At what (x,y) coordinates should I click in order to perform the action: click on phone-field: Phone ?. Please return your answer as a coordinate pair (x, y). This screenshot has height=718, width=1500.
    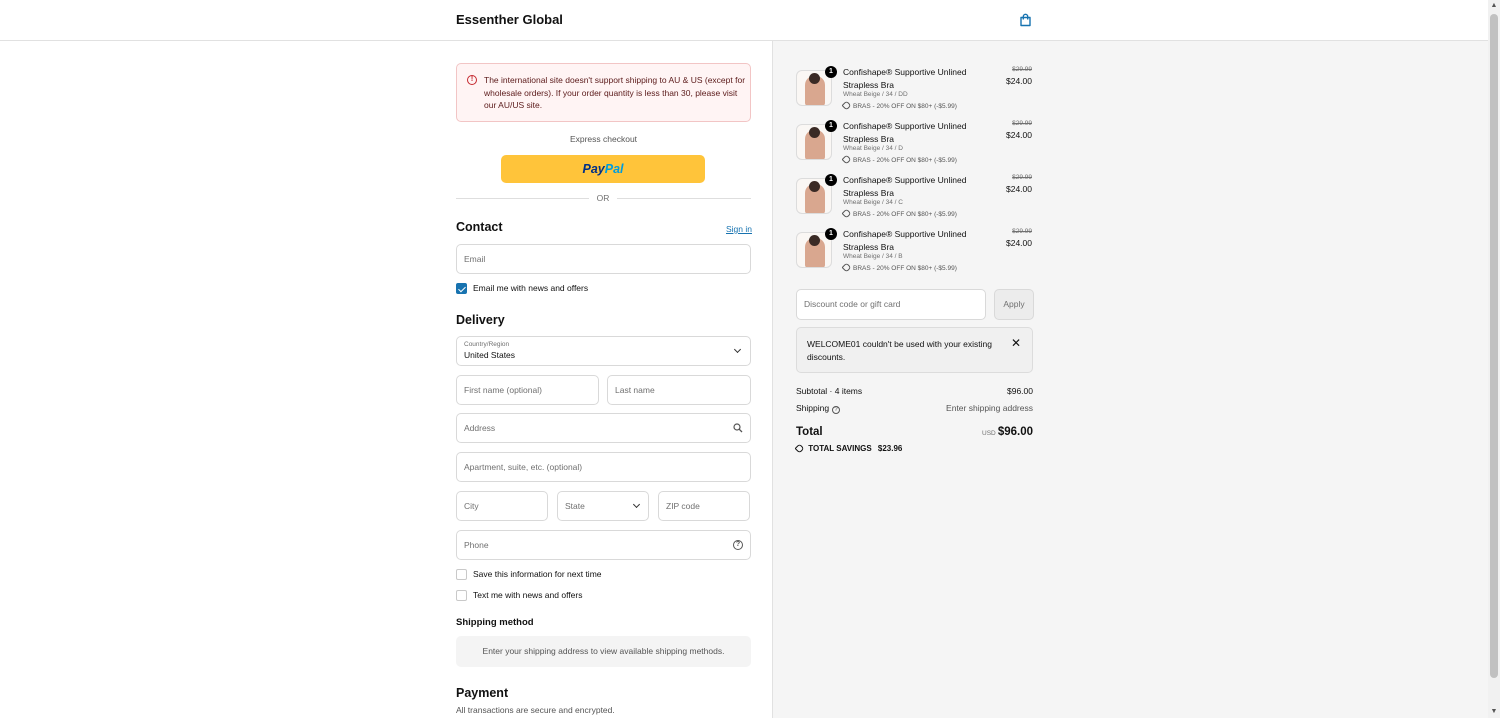
    Looking at the image, I should click on (603, 545).